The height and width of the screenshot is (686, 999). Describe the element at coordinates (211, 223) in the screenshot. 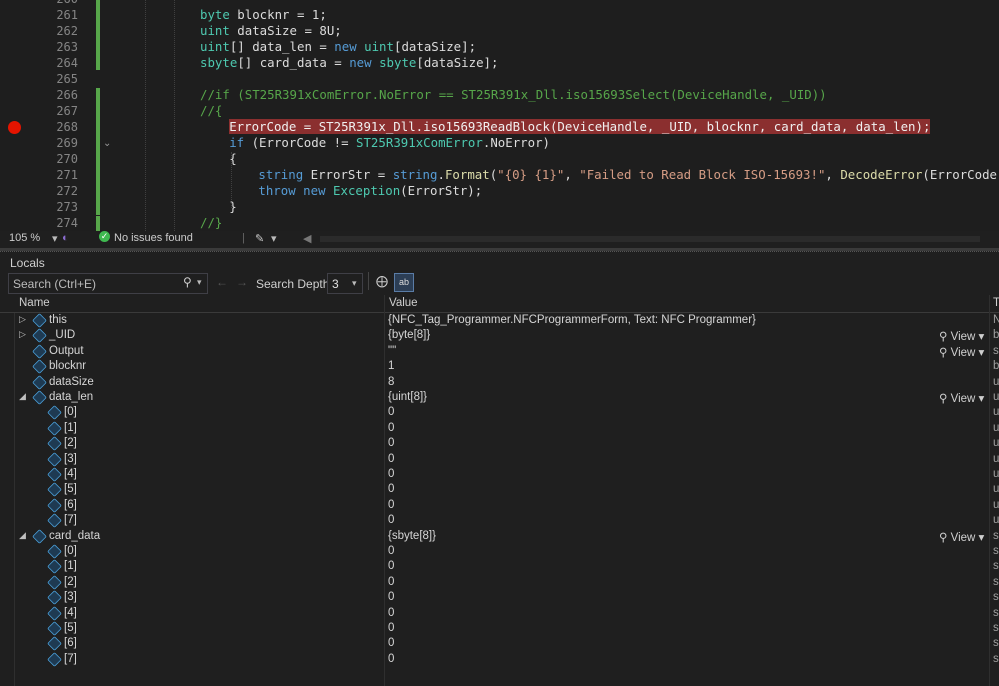

I see `code-text: //}` at that location.